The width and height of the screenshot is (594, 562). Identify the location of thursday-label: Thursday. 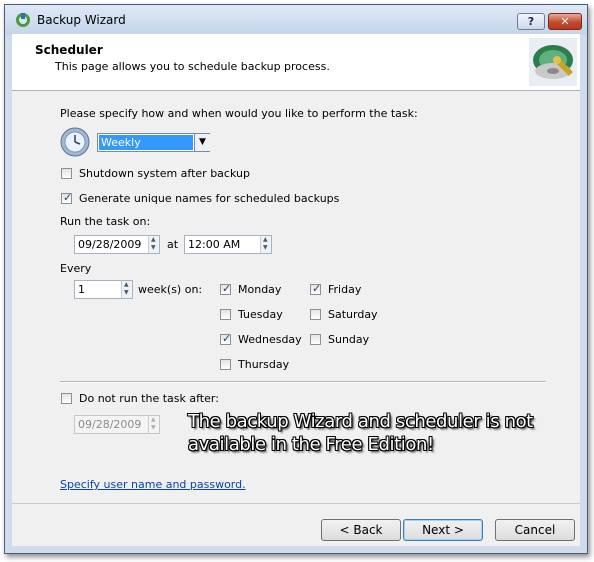
(264, 364).